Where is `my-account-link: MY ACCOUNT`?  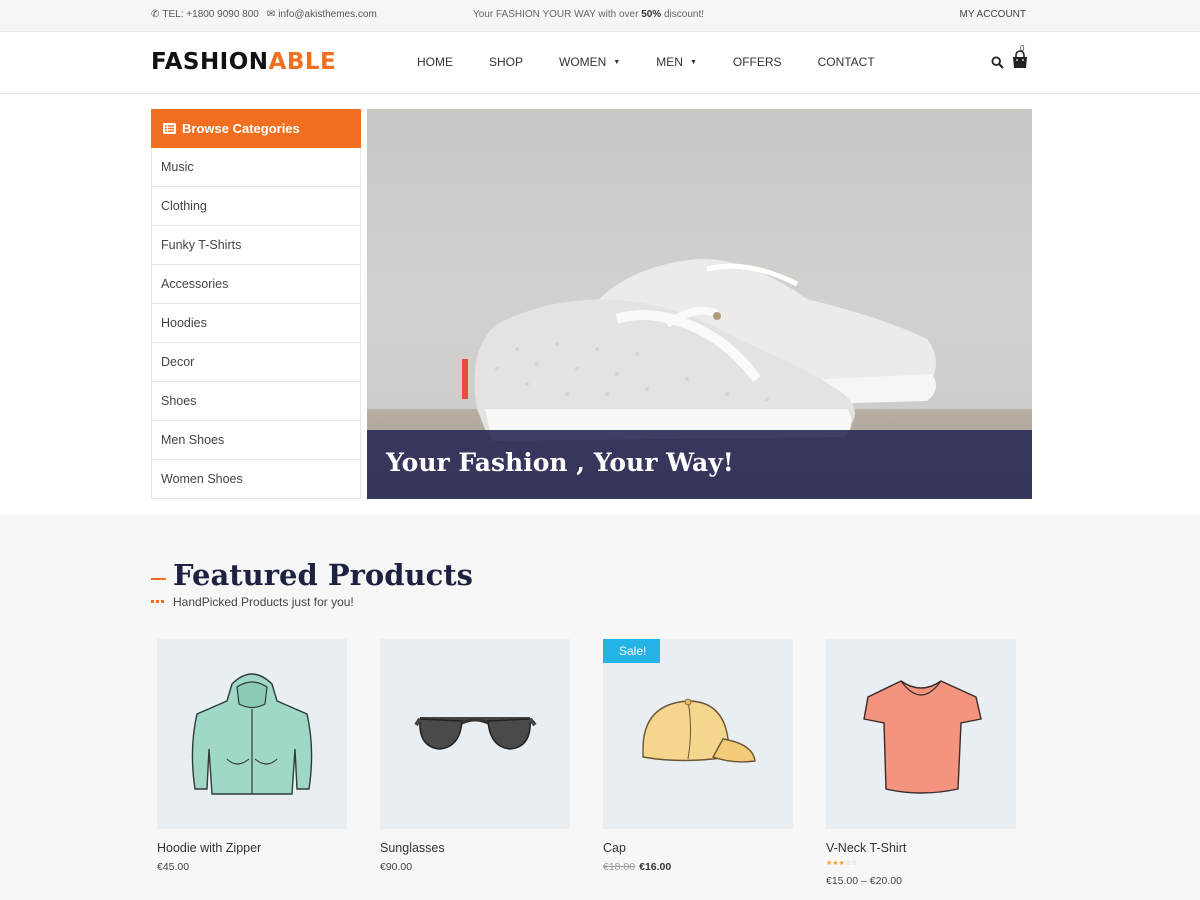 my-account-link: MY ACCOUNT is located at coordinates (993, 14).